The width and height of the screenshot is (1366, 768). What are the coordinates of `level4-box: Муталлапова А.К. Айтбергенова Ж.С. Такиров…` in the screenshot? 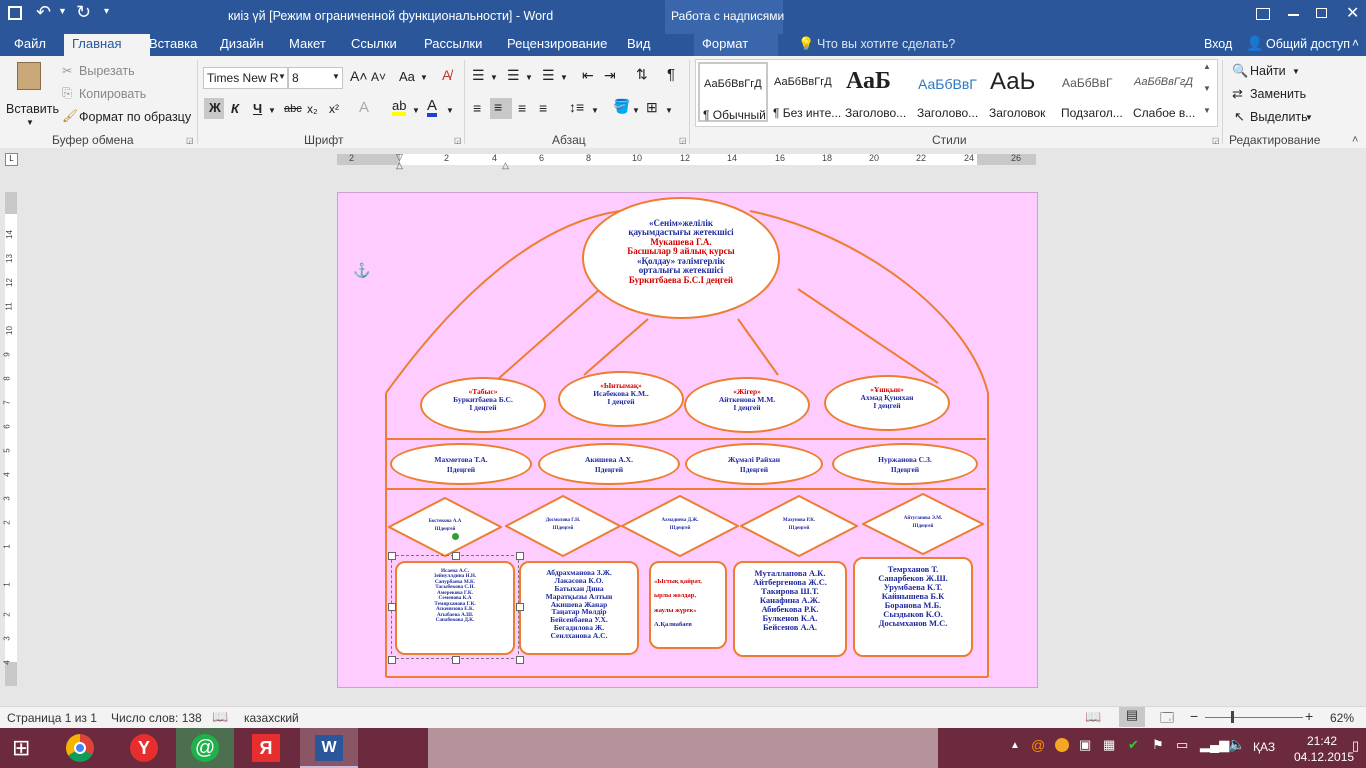 It's located at (790, 609).